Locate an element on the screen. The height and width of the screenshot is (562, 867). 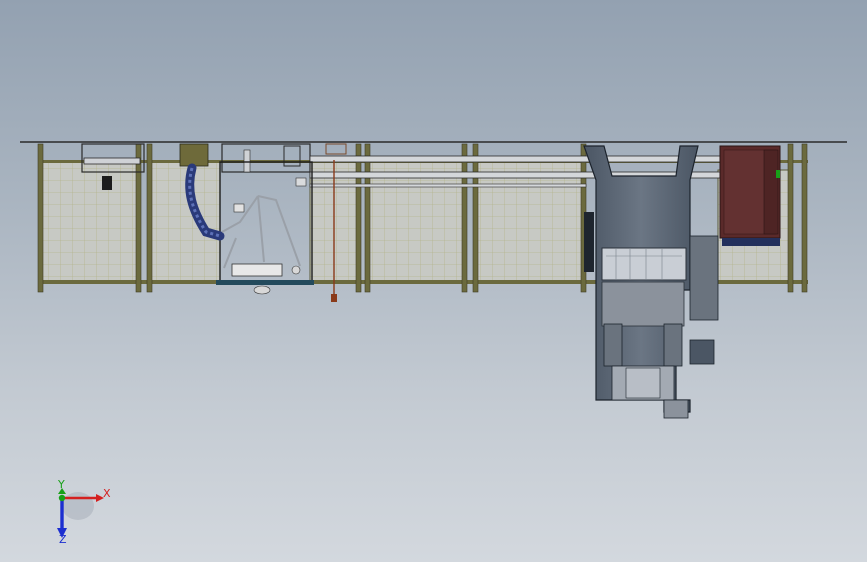
coordinate-triad: X Y Z is located at coordinates (84, 512).